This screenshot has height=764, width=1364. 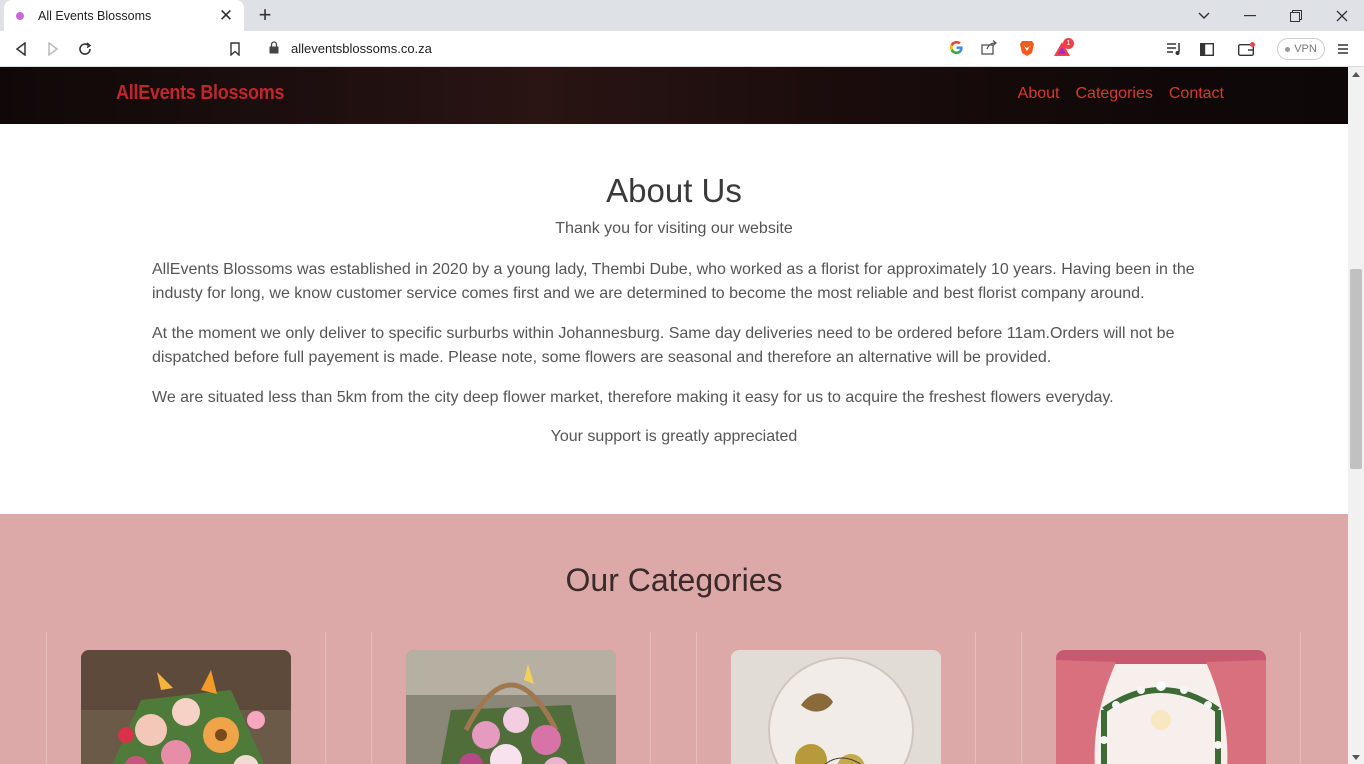 I want to click on address-bar: alleventsblossoms.co.za 1, so click(x=669, y=49).